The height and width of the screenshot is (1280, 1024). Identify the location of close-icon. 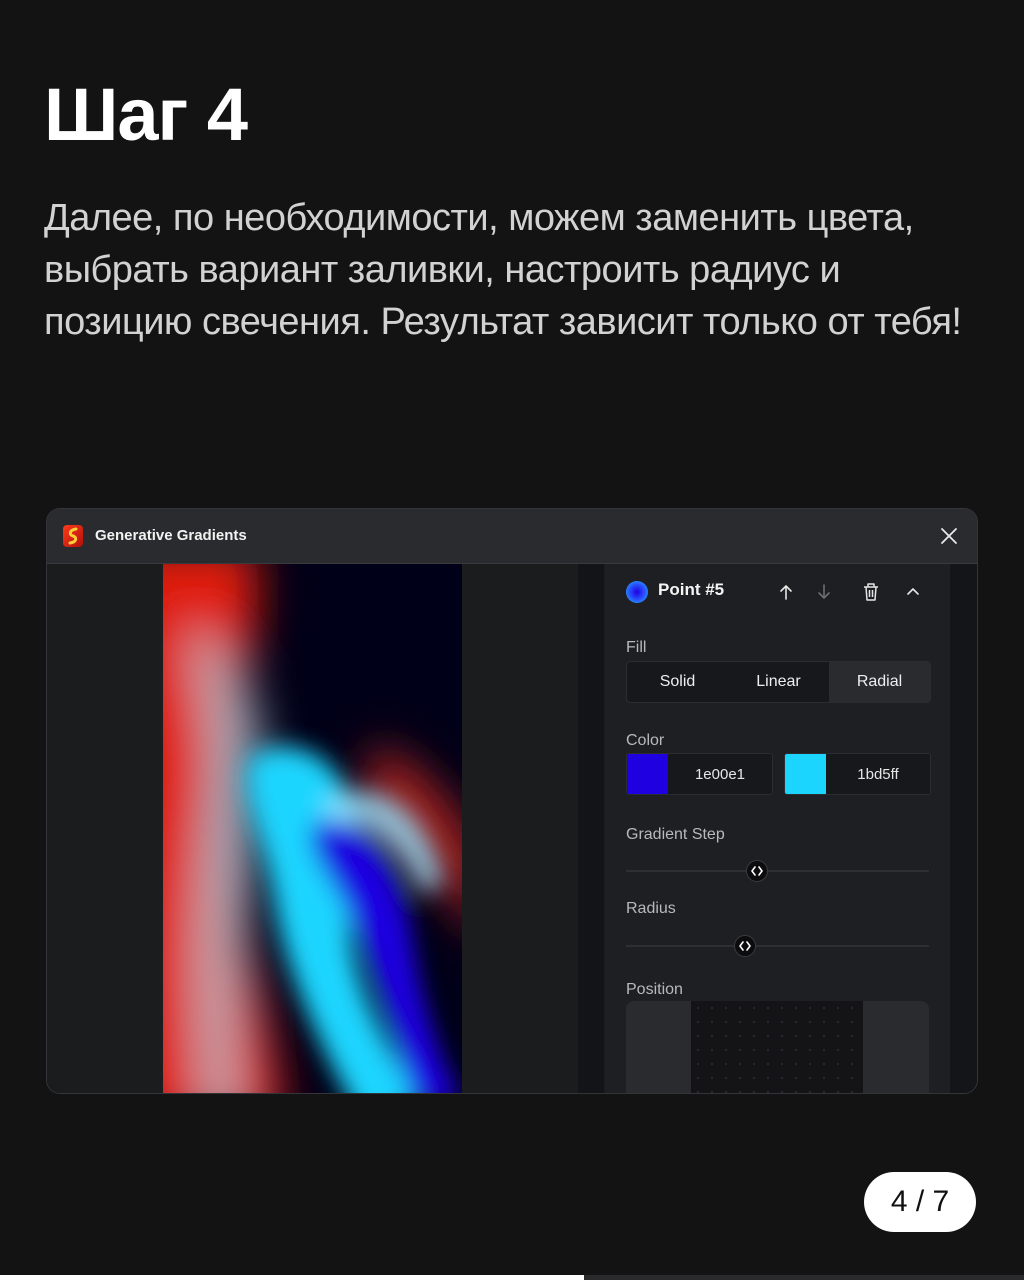
(949, 536).